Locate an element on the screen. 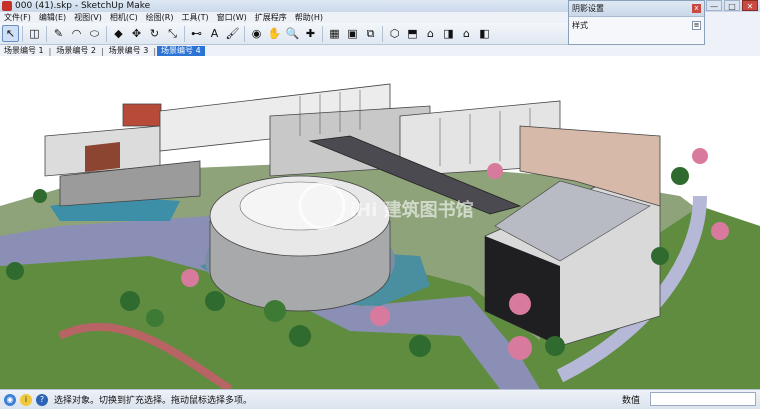 This screenshot has height=409, width=760. eraser-icon: ◫ is located at coordinates (34, 33).